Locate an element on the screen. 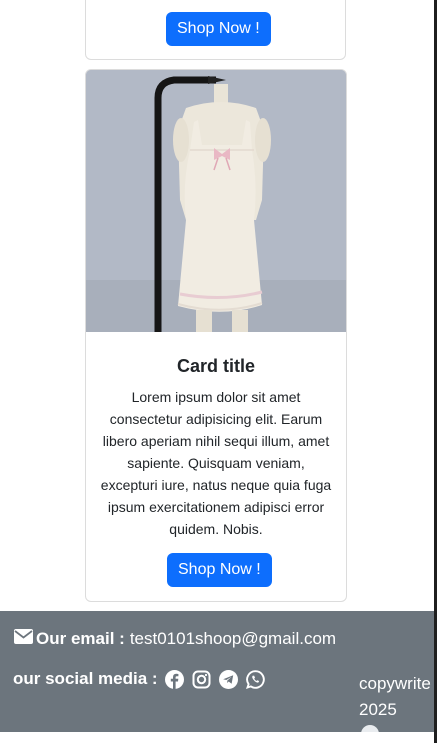 The image size is (437, 743). facebook-icon is located at coordinates (174, 679).